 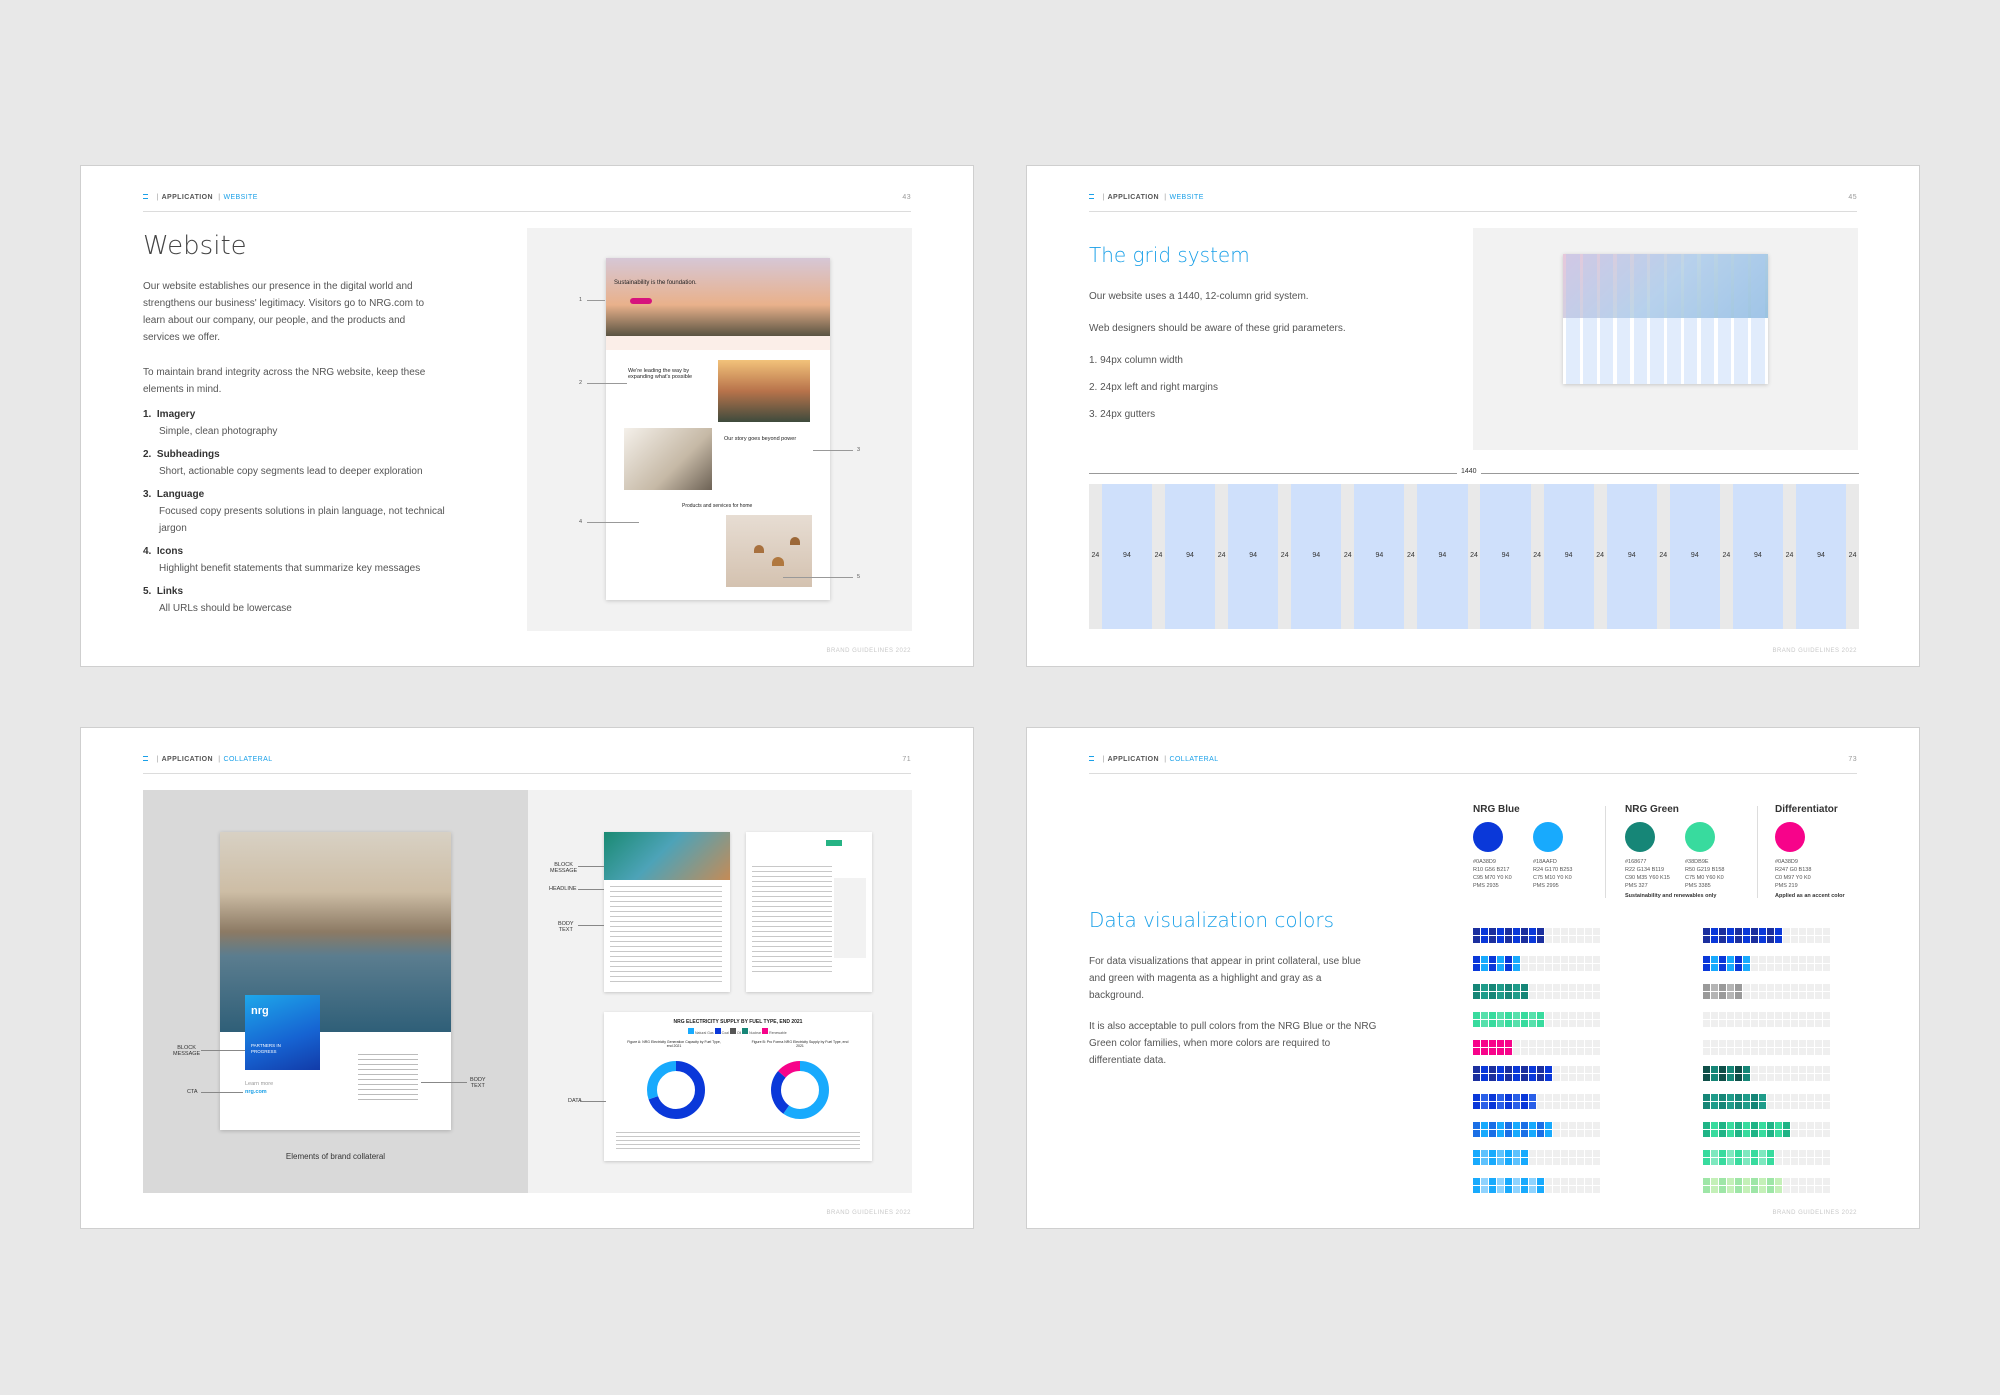 What do you see at coordinates (906, 197) in the screenshot?
I see `page-number: 43` at bounding box center [906, 197].